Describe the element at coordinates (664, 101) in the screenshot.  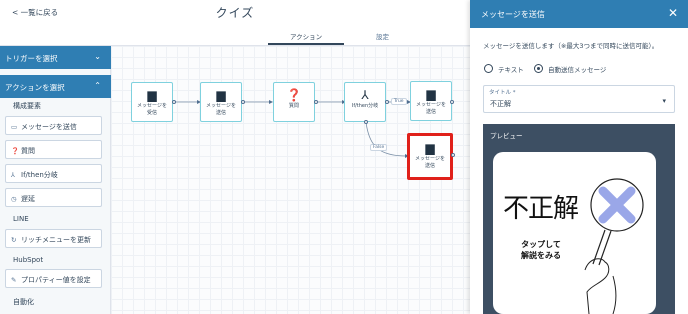
I see `caret-down-icon: ▾` at that location.